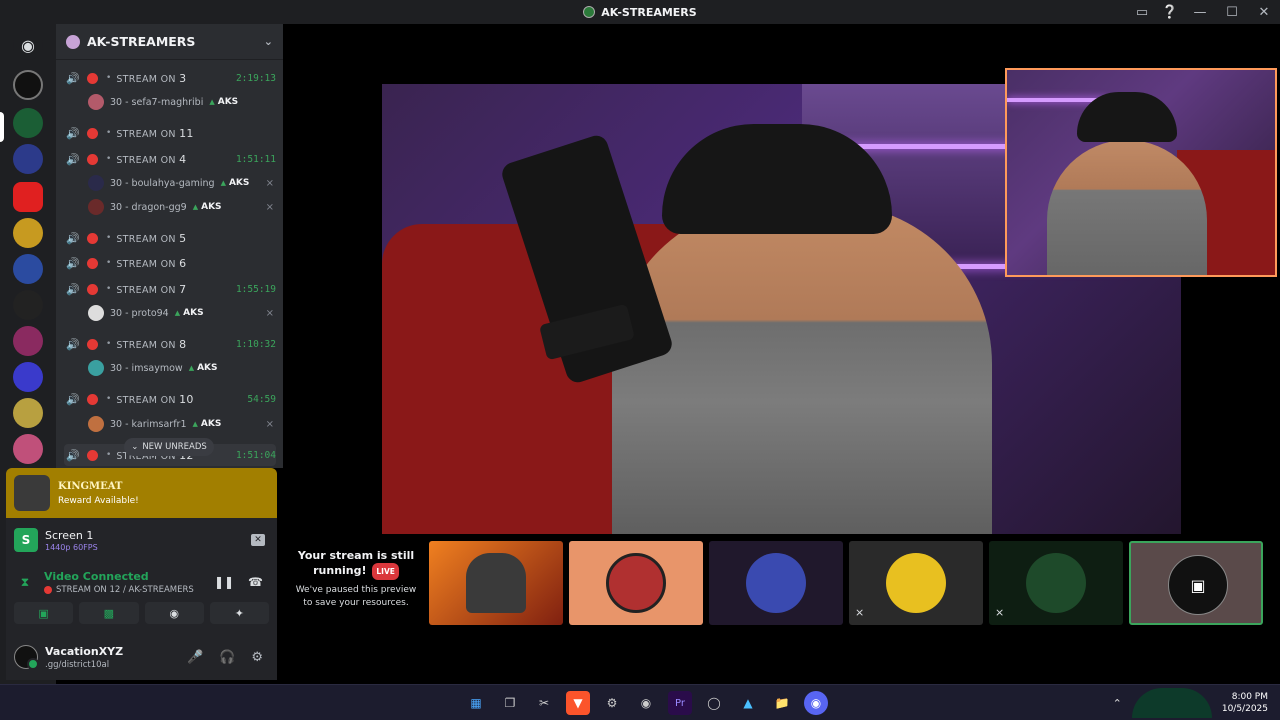  Describe the element at coordinates (258, 540) in the screenshot. I see `stop-screen-share-icon: ✕` at that location.